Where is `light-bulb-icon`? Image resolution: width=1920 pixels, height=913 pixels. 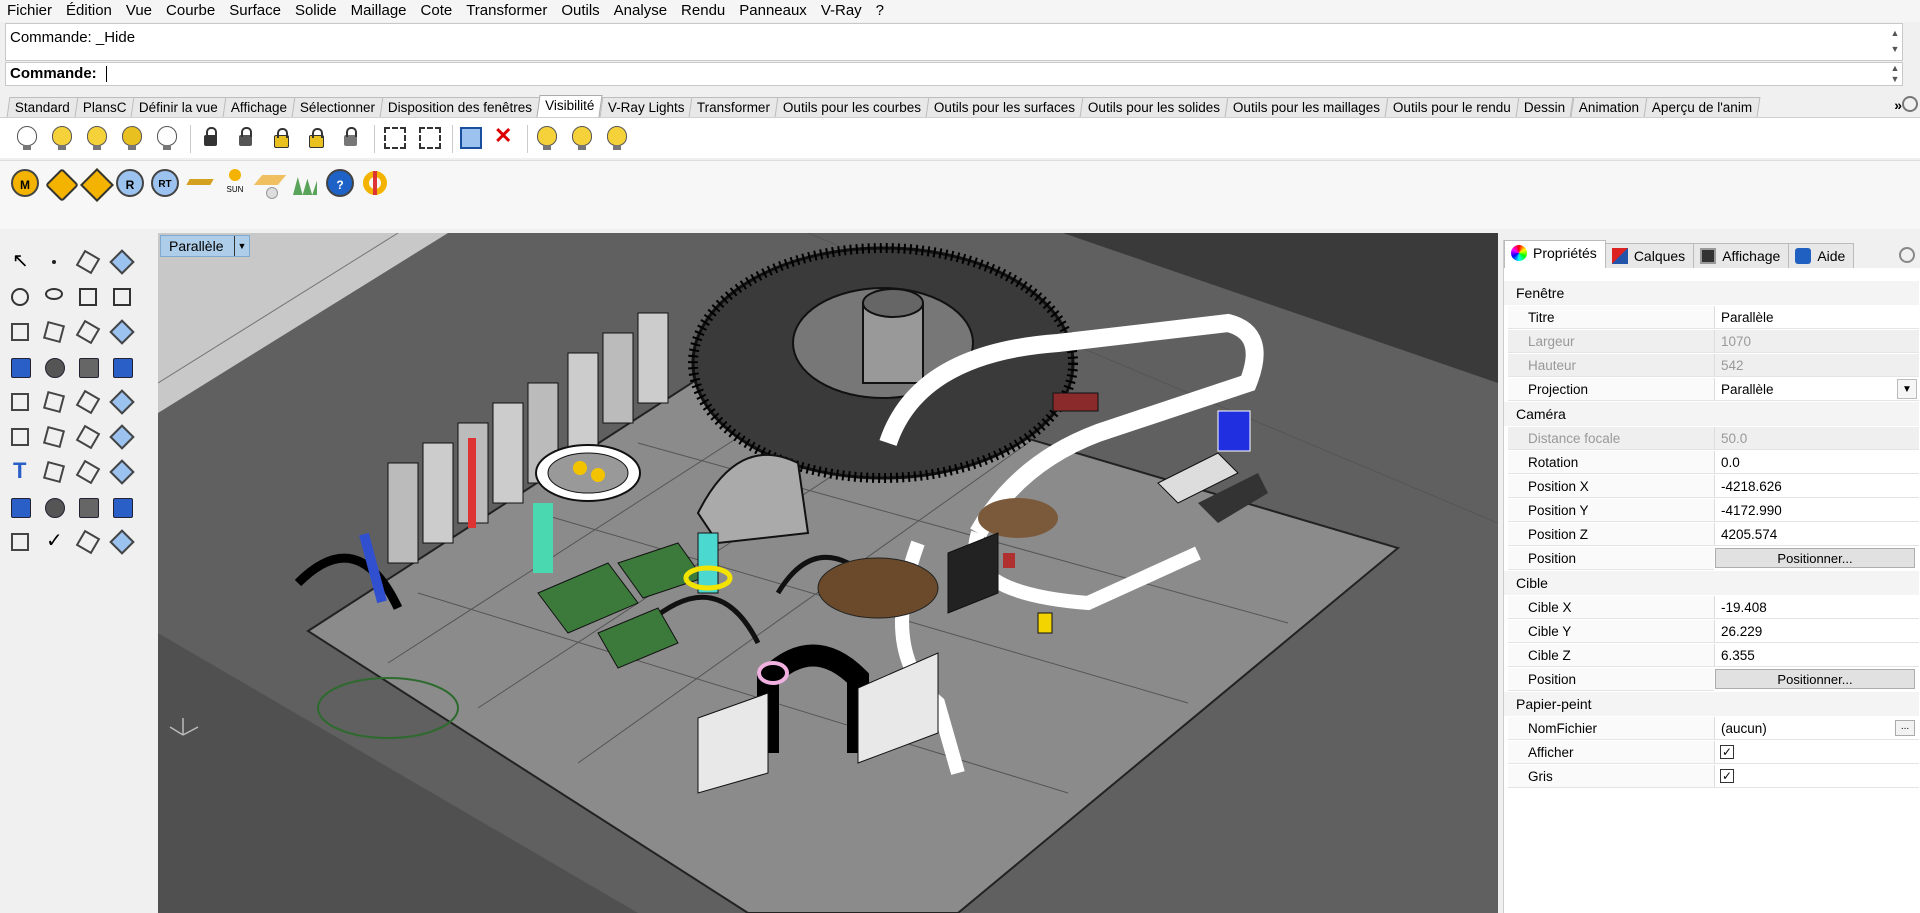 light-bulb-icon is located at coordinates (26, 137).